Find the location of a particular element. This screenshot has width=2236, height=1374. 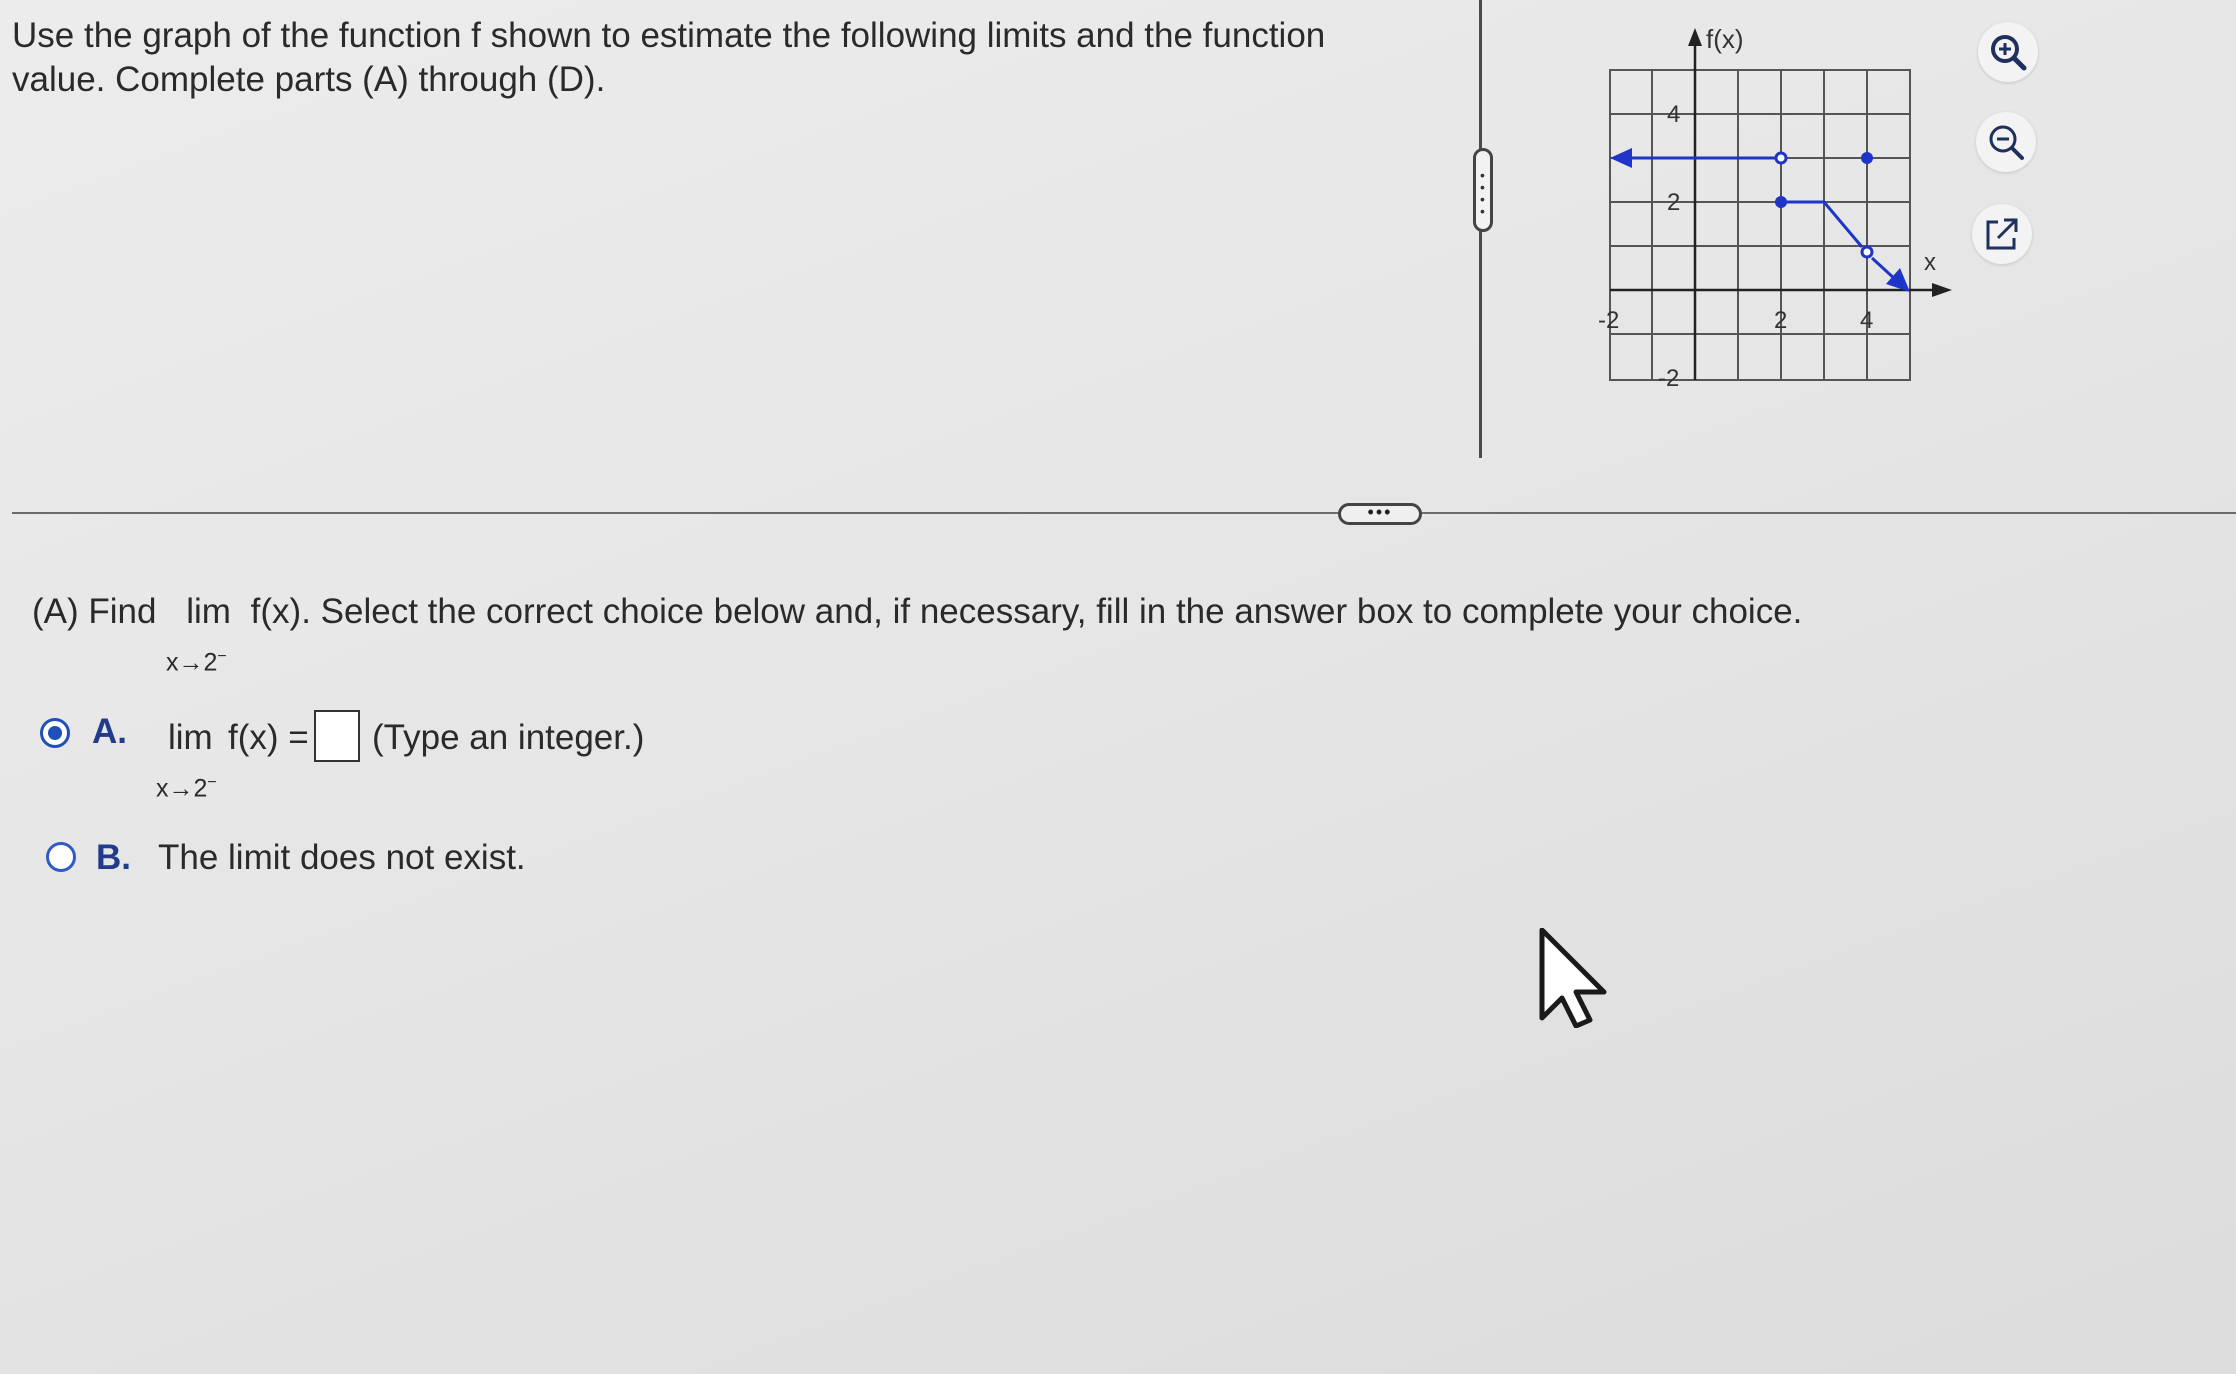

y-tick-neg2: -2 is located at coordinates (1668, 378).